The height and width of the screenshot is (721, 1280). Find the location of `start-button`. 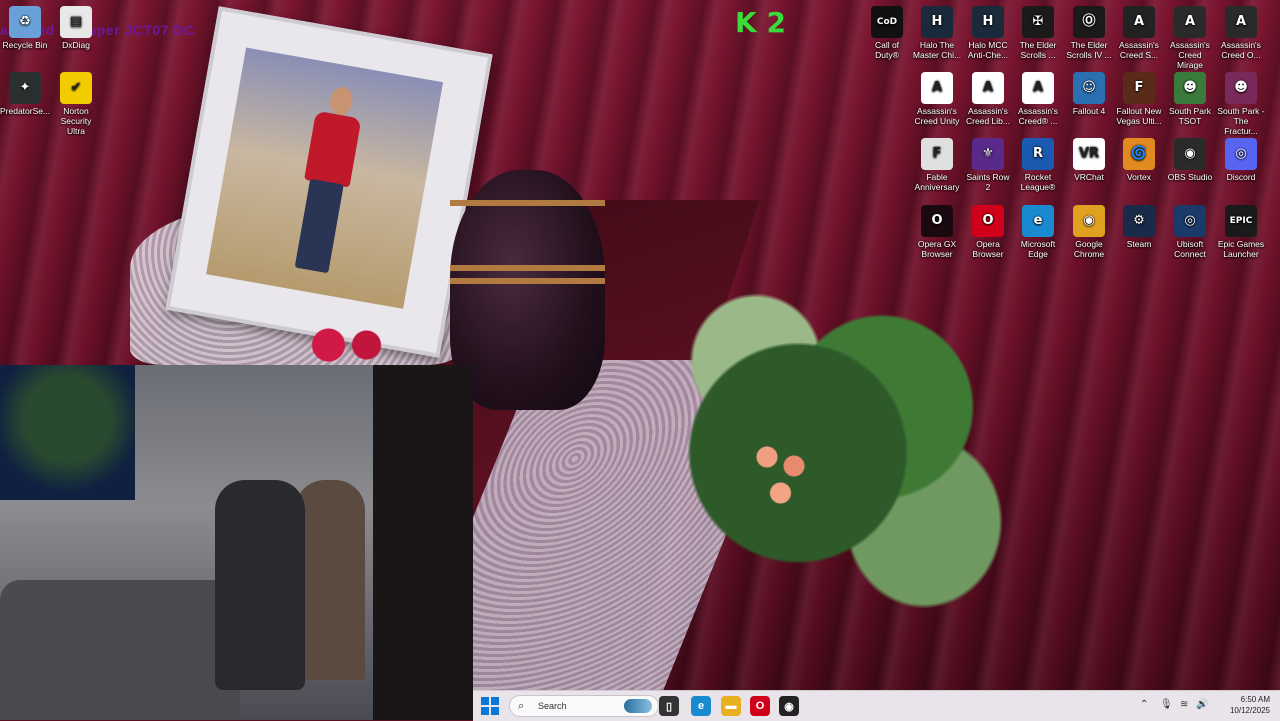

start-button is located at coordinates (490, 706).